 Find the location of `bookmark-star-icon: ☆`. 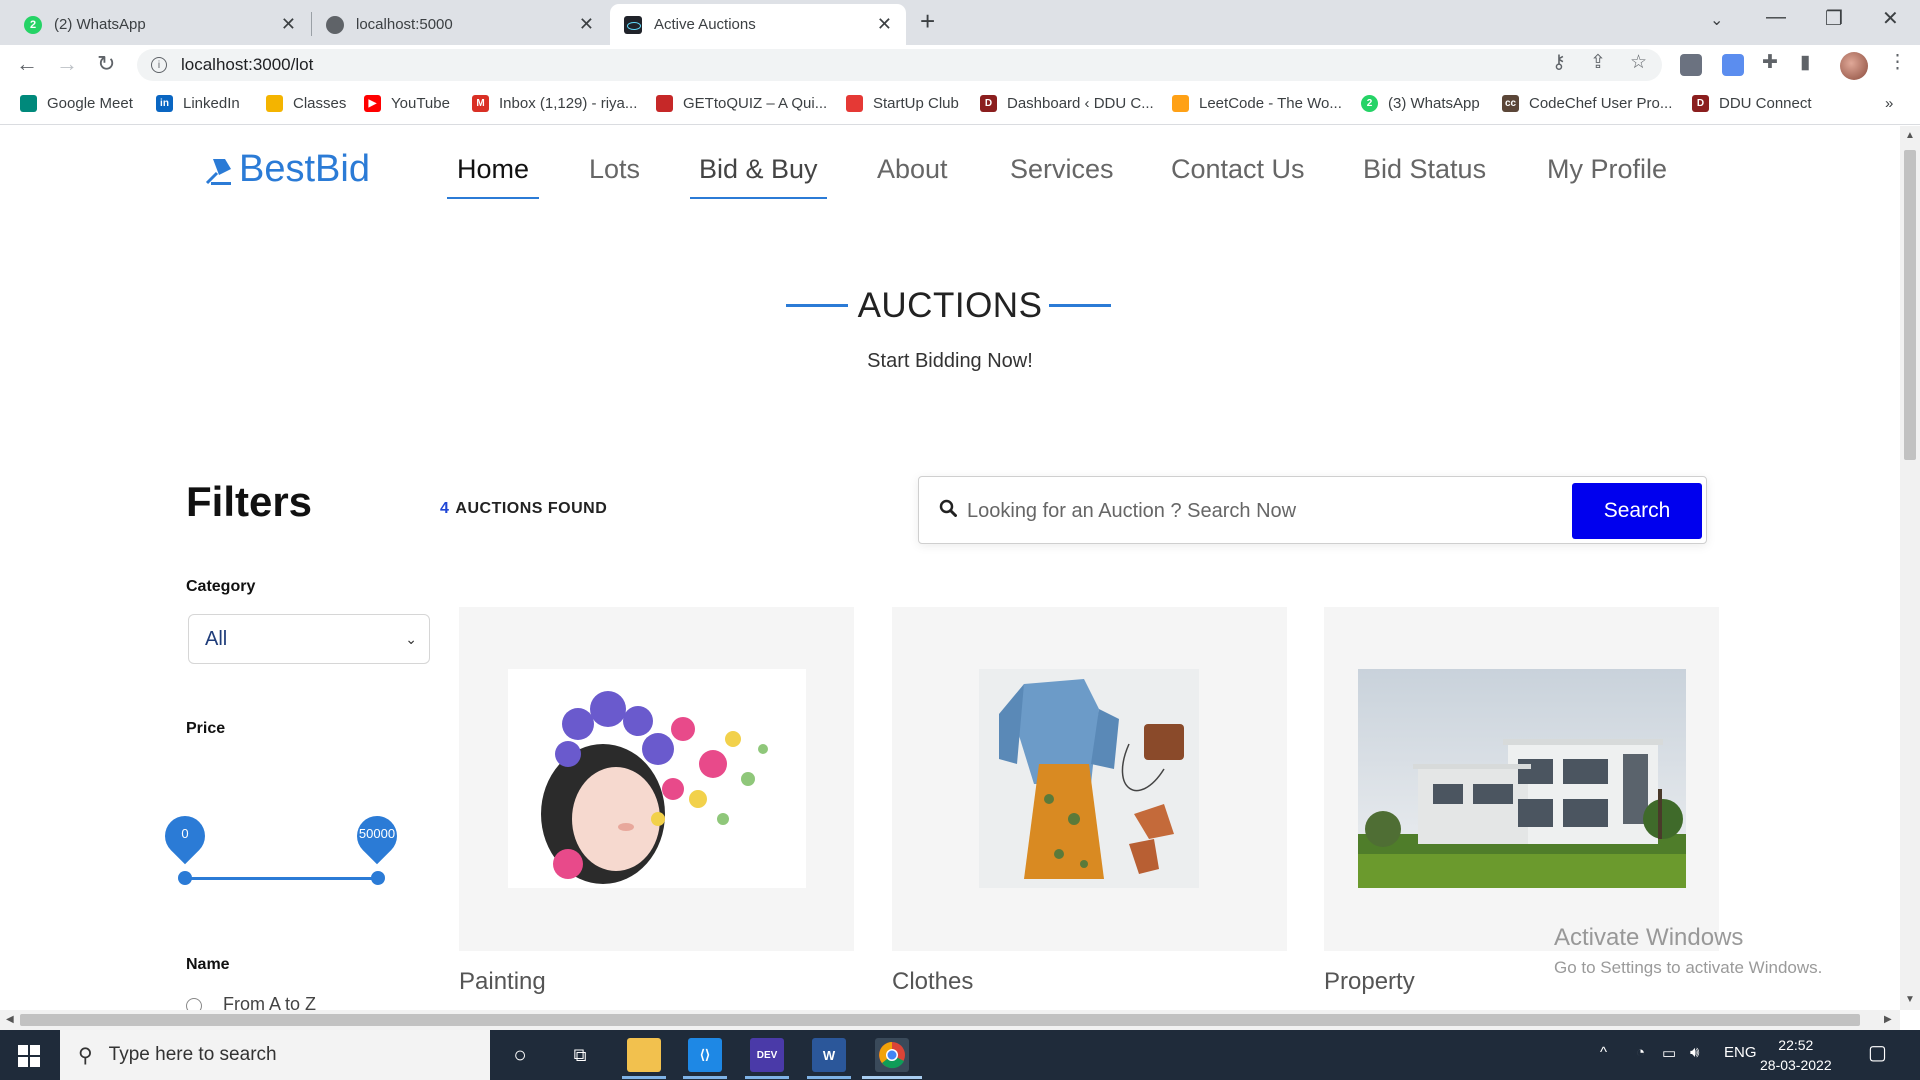

bookmark-star-icon: ☆ is located at coordinates (1638, 62).